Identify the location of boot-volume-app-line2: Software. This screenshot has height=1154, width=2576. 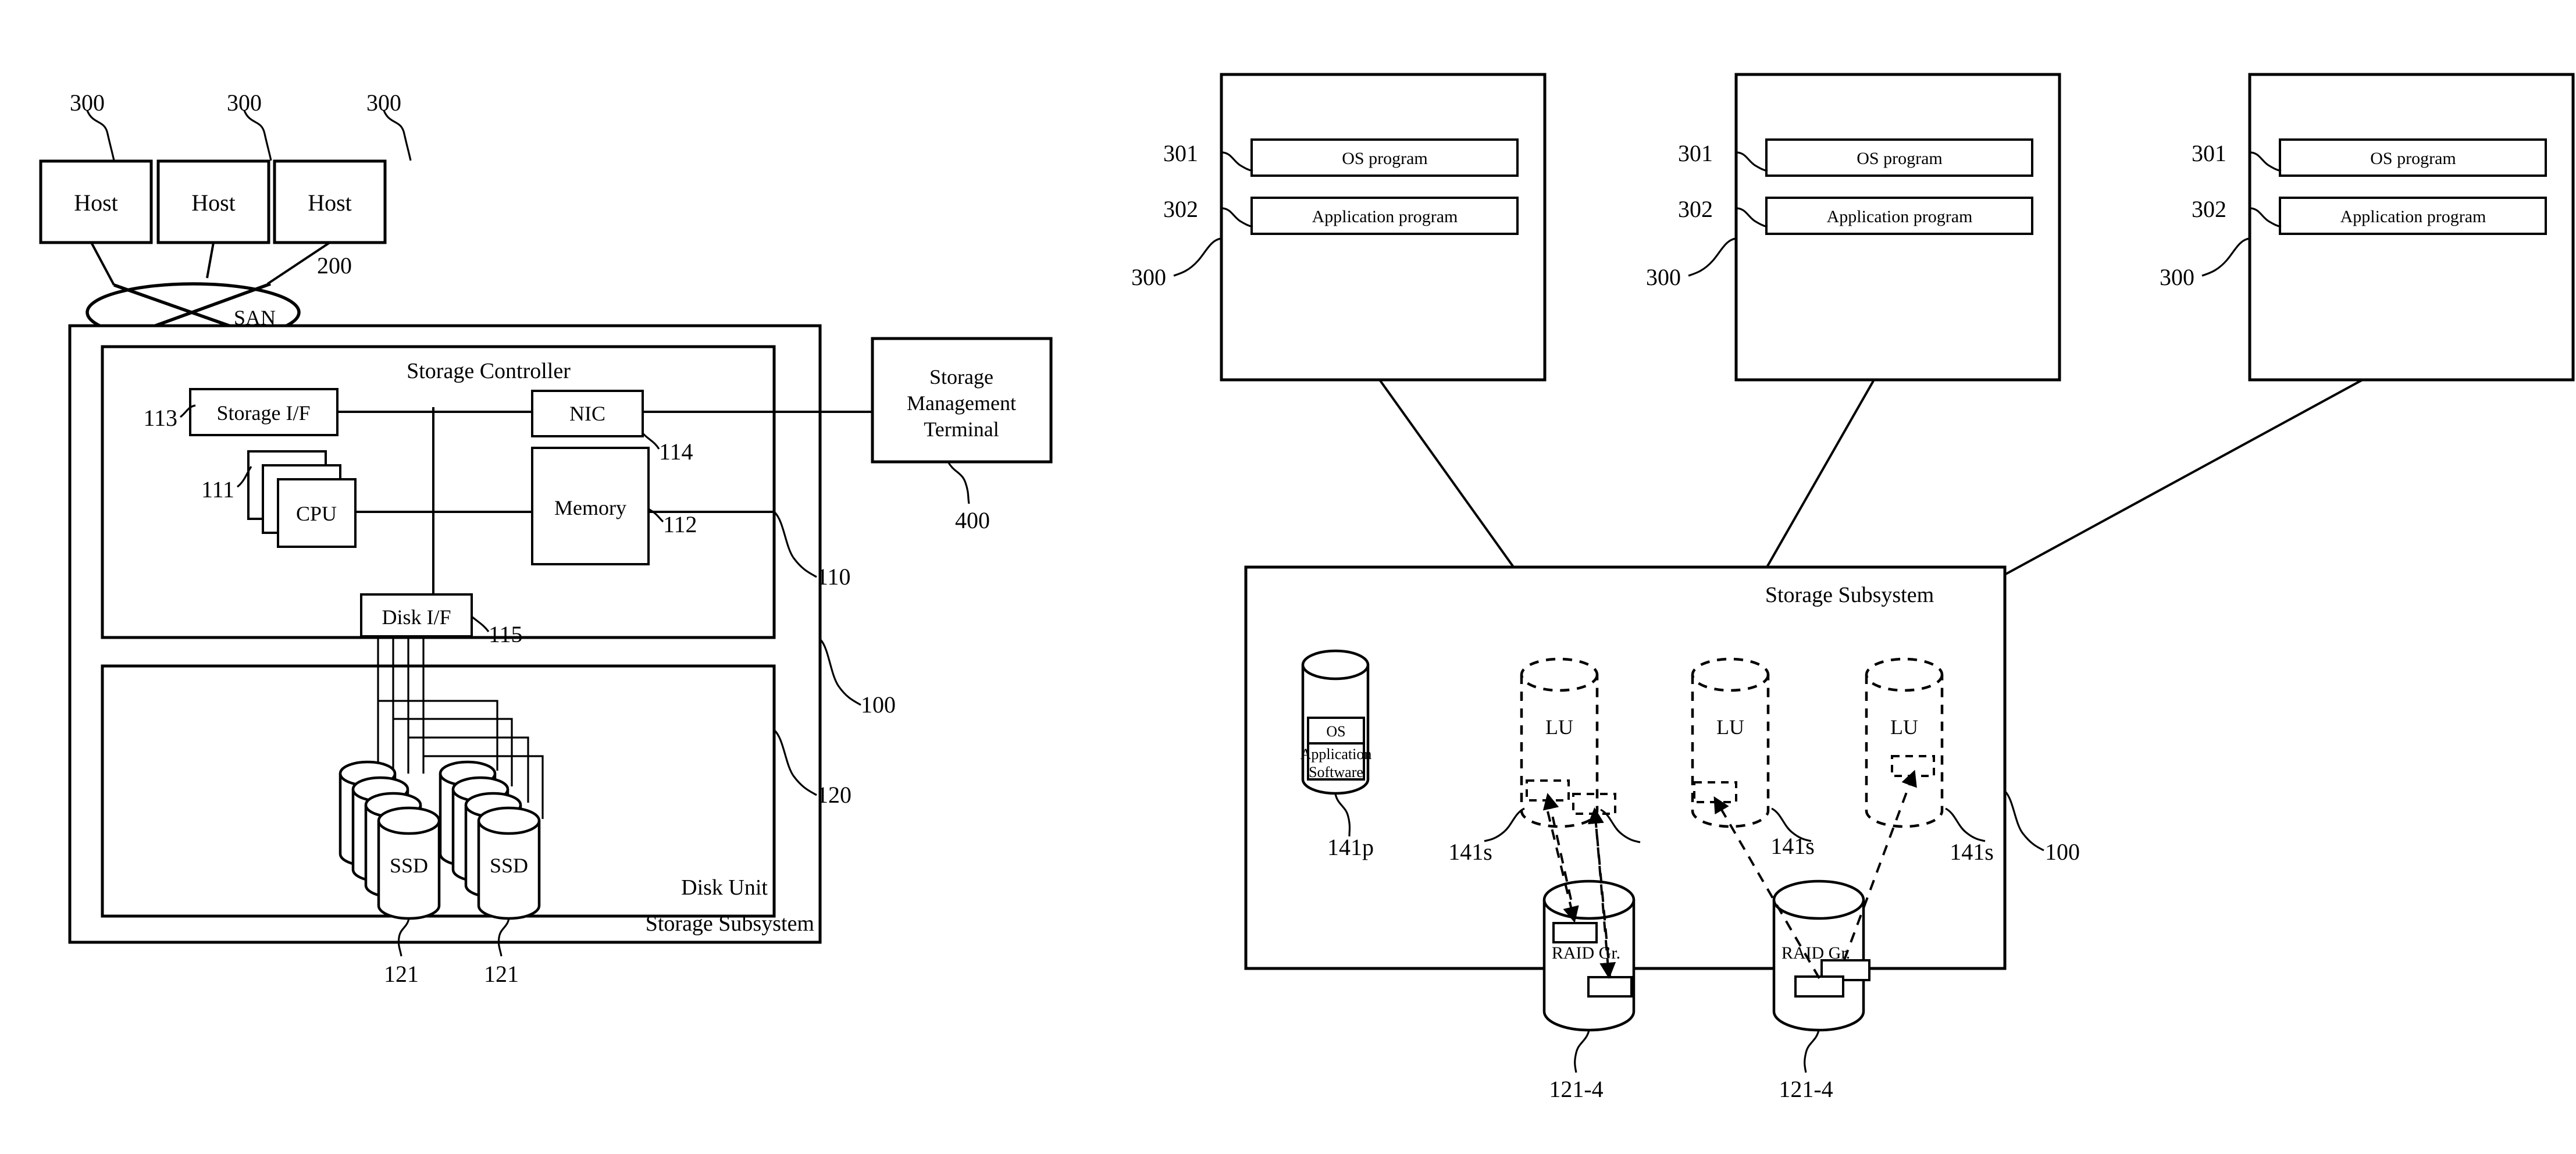
(1336, 772).